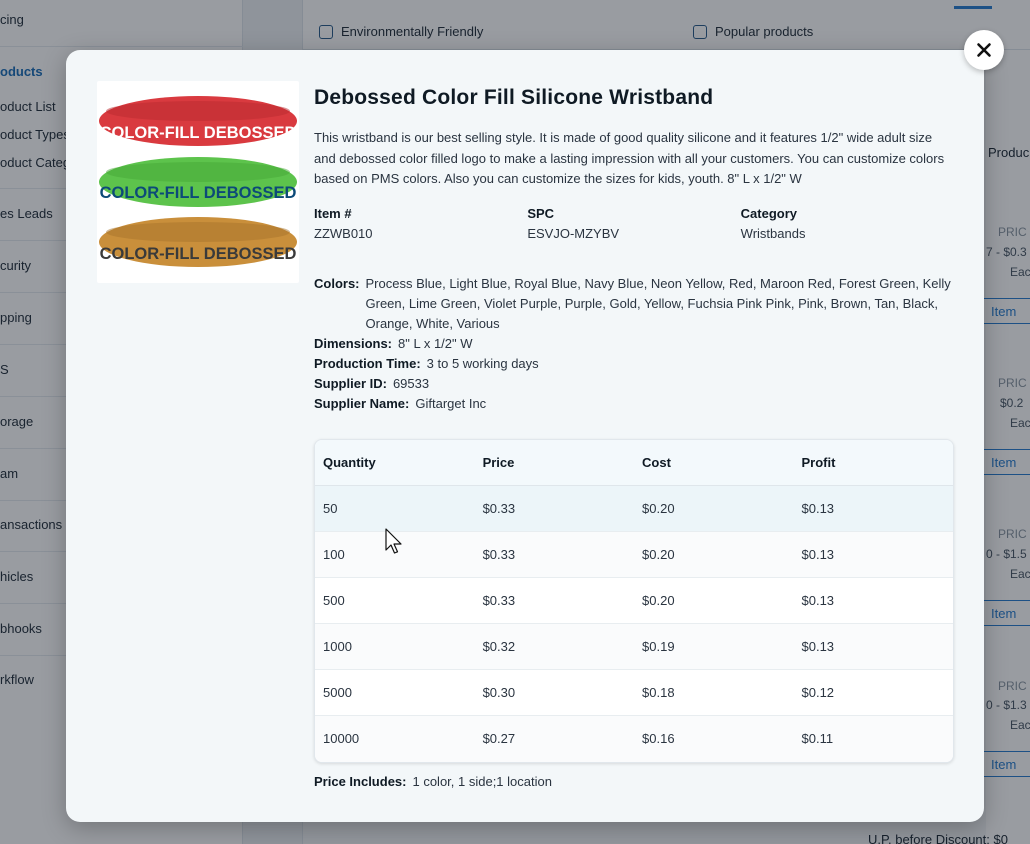  Describe the element at coordinates (714, 462) in the screenshot. I see `header-cost: Cost` at that location.